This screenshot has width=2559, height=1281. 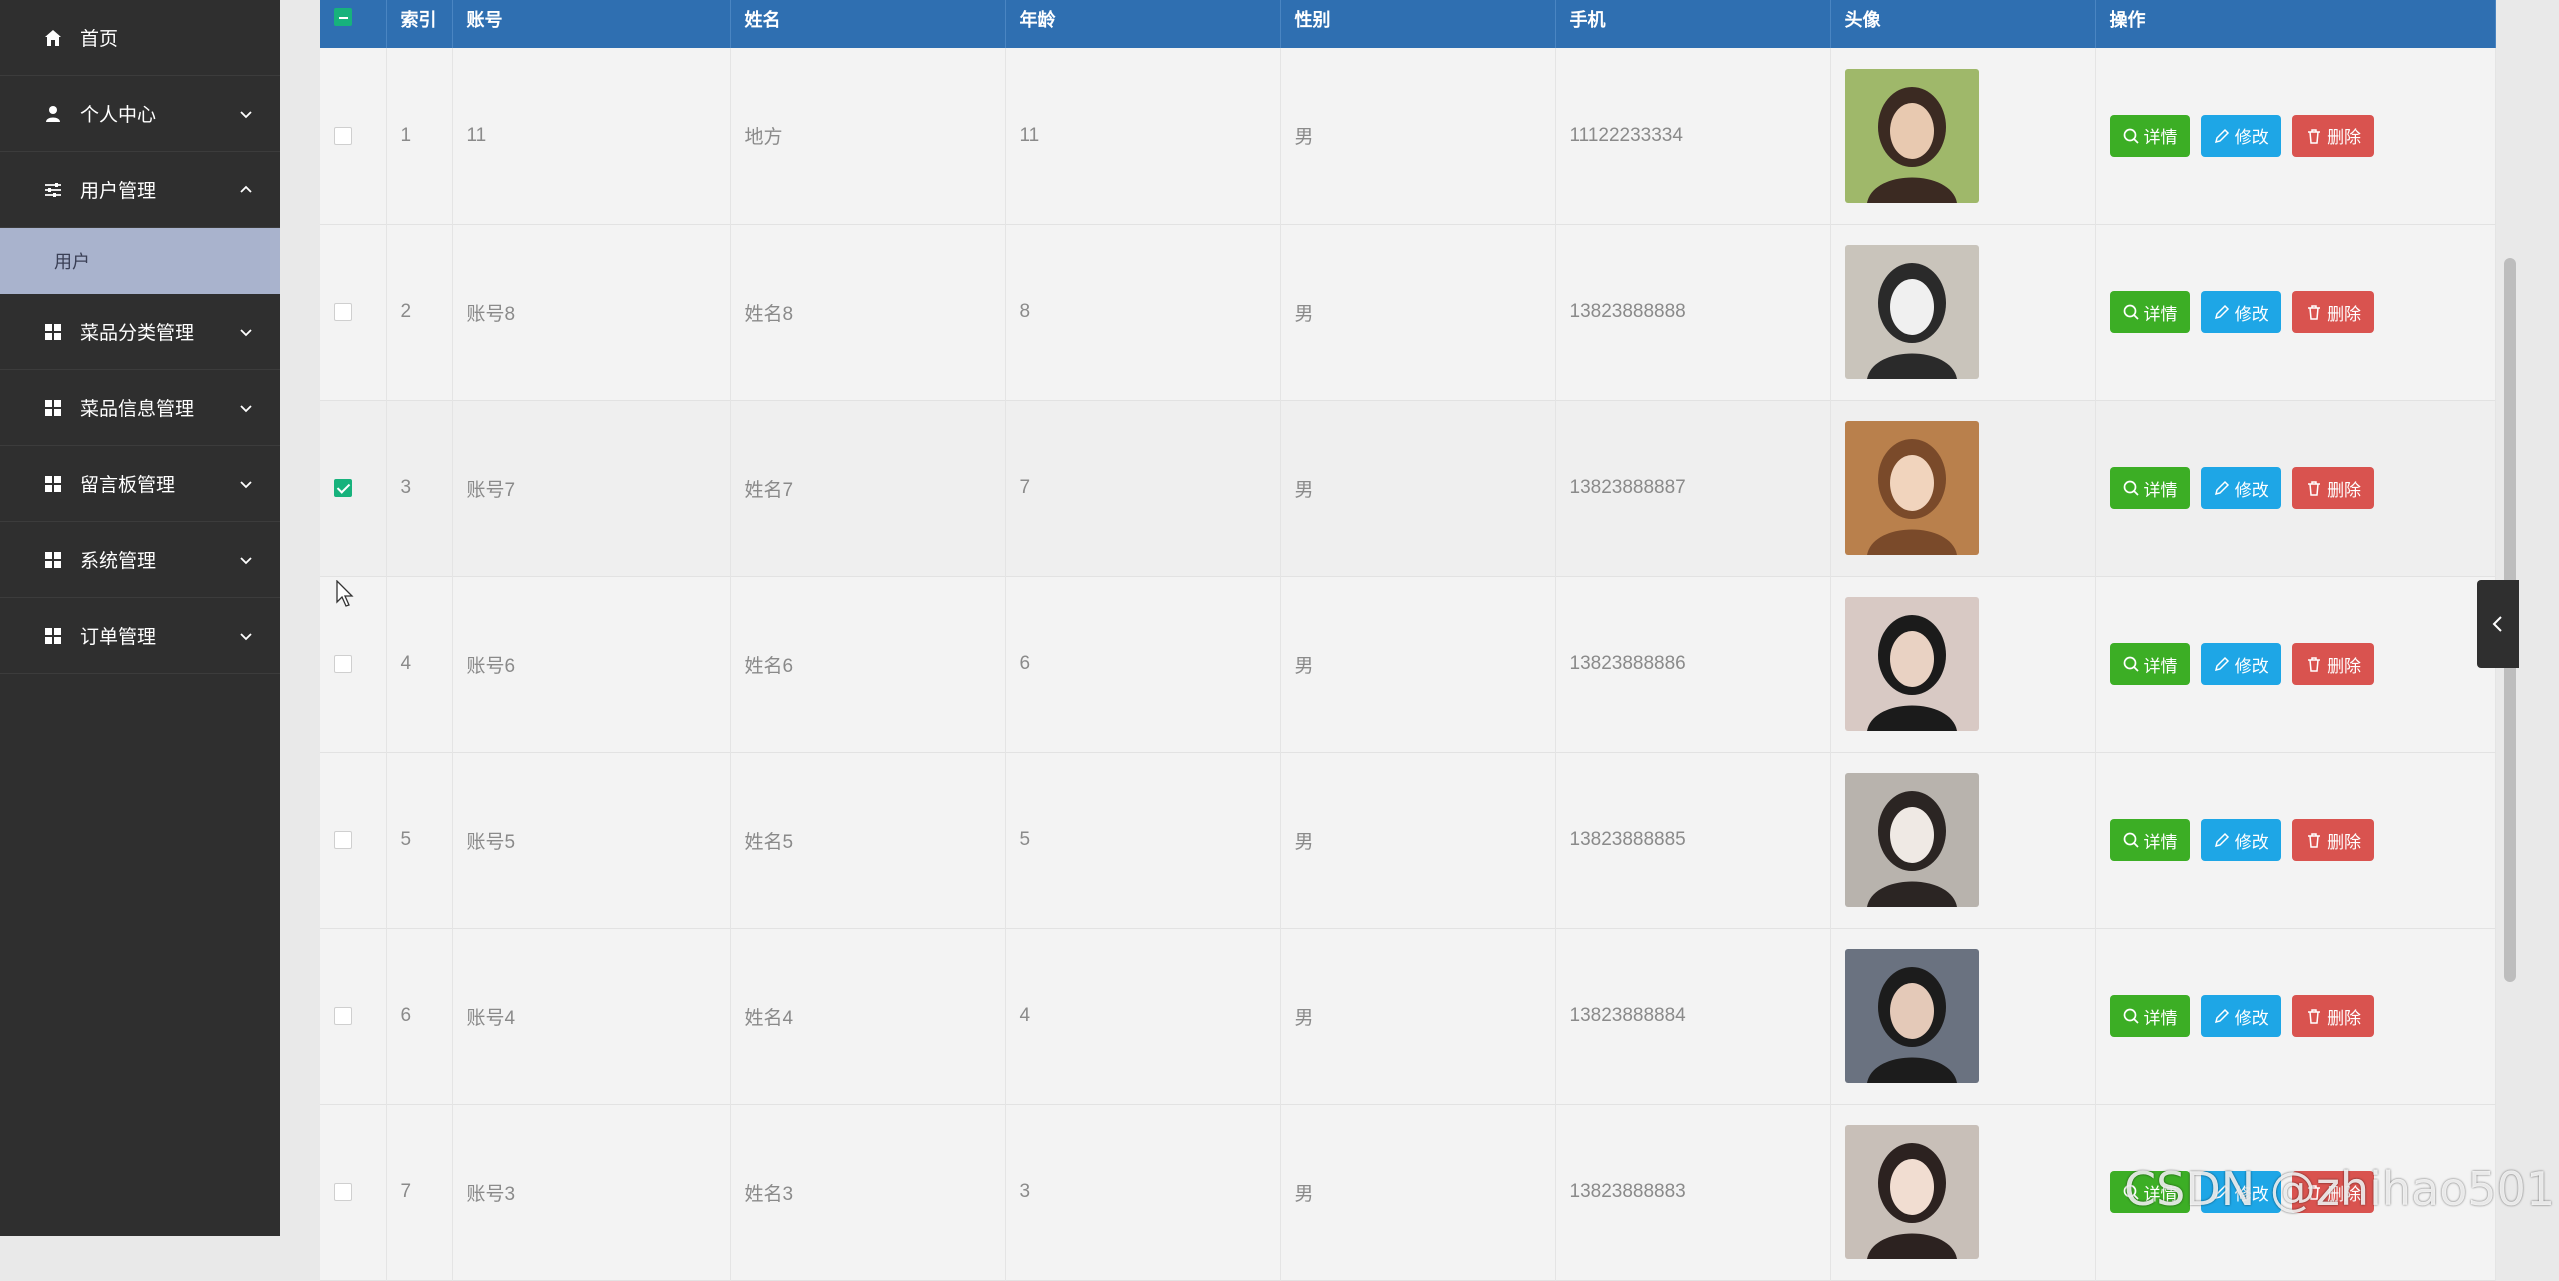 What do you see at coordinates (1418, 24) in the screenshot?
I see `header-gender: 性别` at bounding box center [1418, 24].